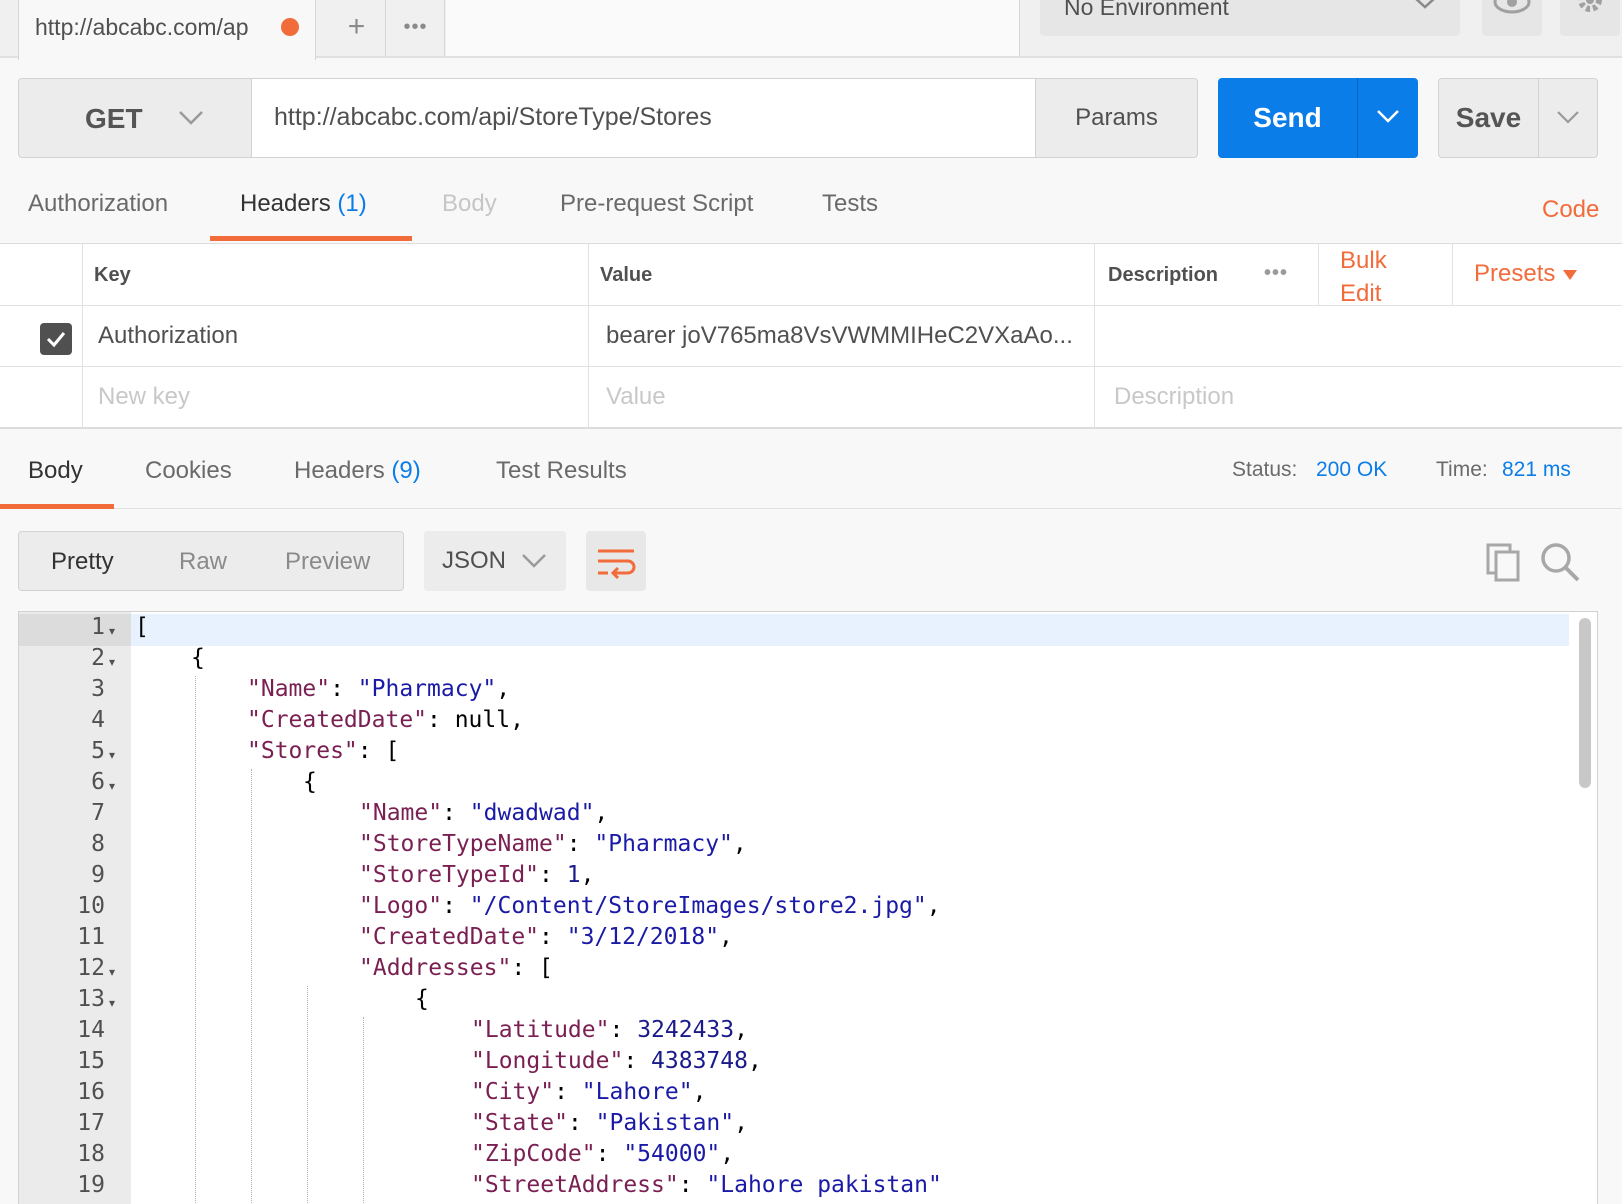 The height and width of the screenshot is (1204, 1622). What do you see at coordinates (561, 471) in the screenshot?
I see `response-tab-test-results: Test Results` at bounding box center [561, 471].